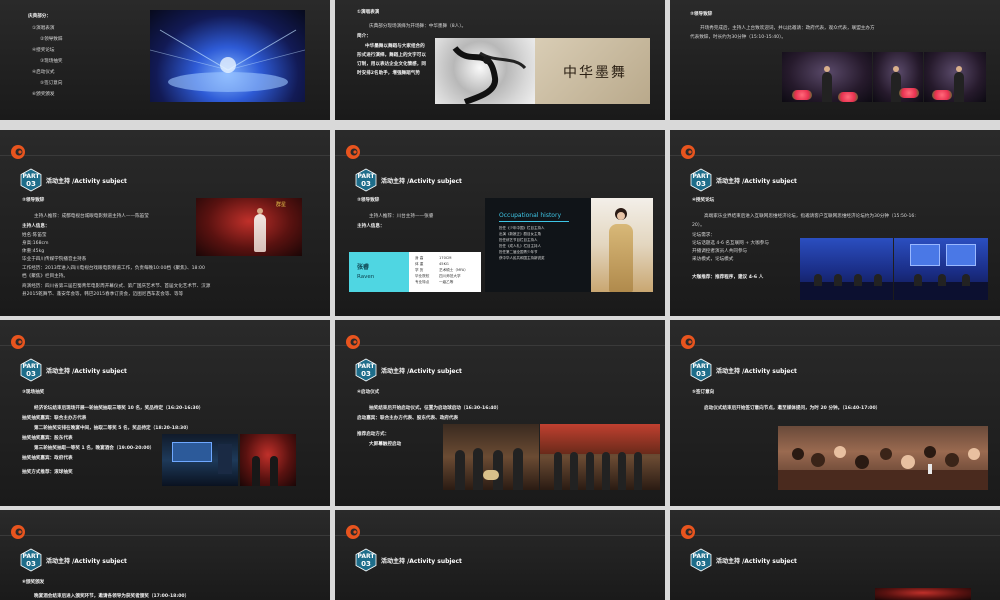 This screenshot has height=600, width=1000. Describe the element at coordinates (485, 71) in the screenshot. I see `ink-dance-photo` at that location.